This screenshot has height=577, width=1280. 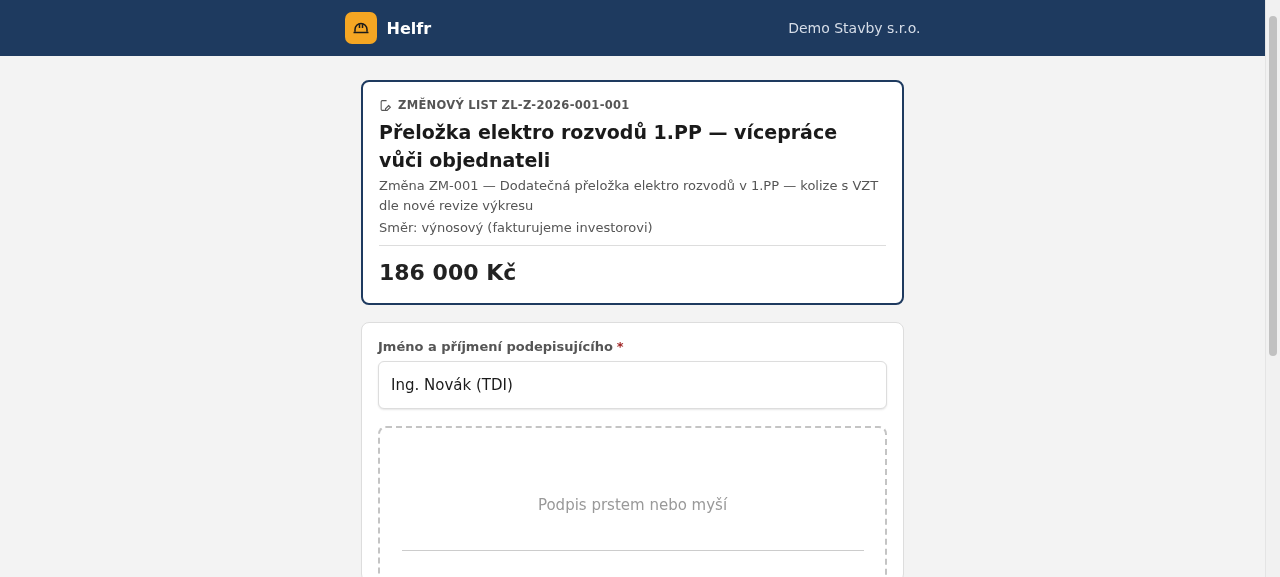 What do you see at coordinates (854, 28) in the screenshot?
I see `company-name: Demo Stavby s.r.o.` at bounding box center [854, 28].